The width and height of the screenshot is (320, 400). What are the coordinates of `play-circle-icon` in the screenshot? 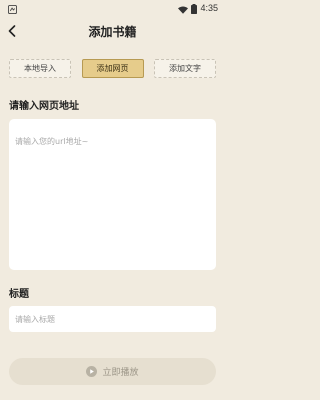 It's located at (92, 371).